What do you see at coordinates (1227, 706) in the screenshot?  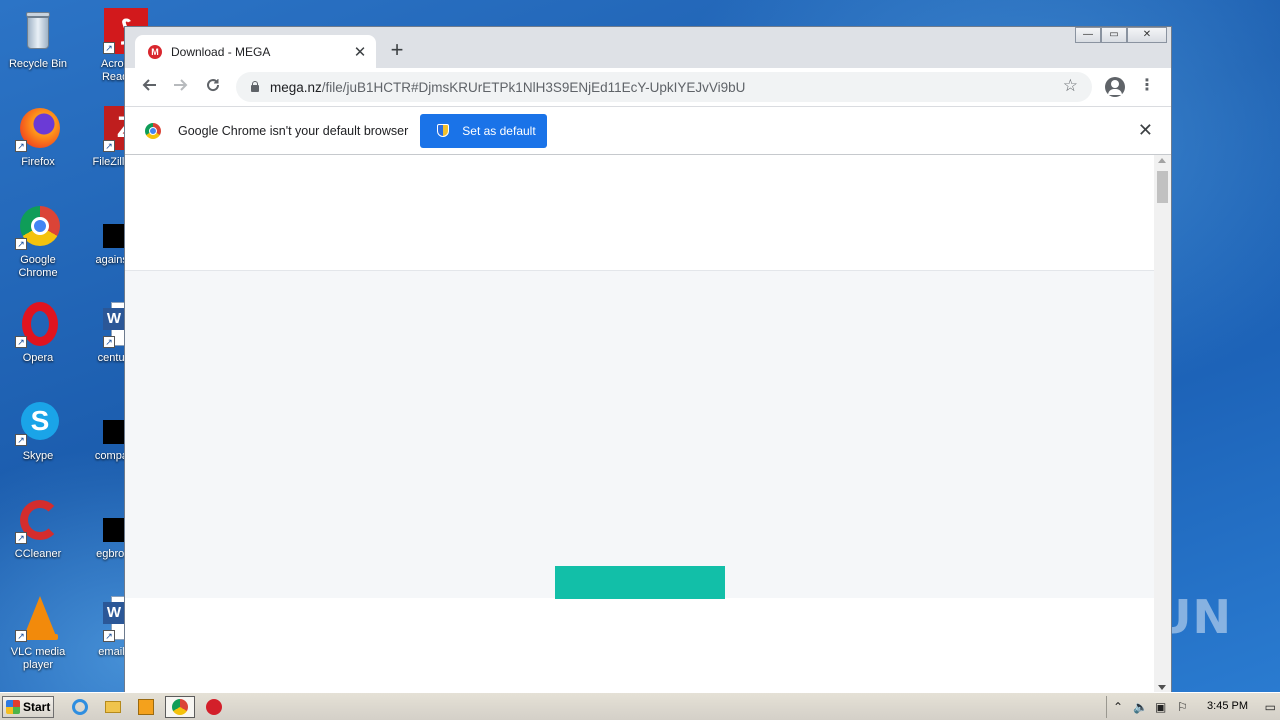 I see `clock: 3:45 PM` at bounding box center [1227, 706].